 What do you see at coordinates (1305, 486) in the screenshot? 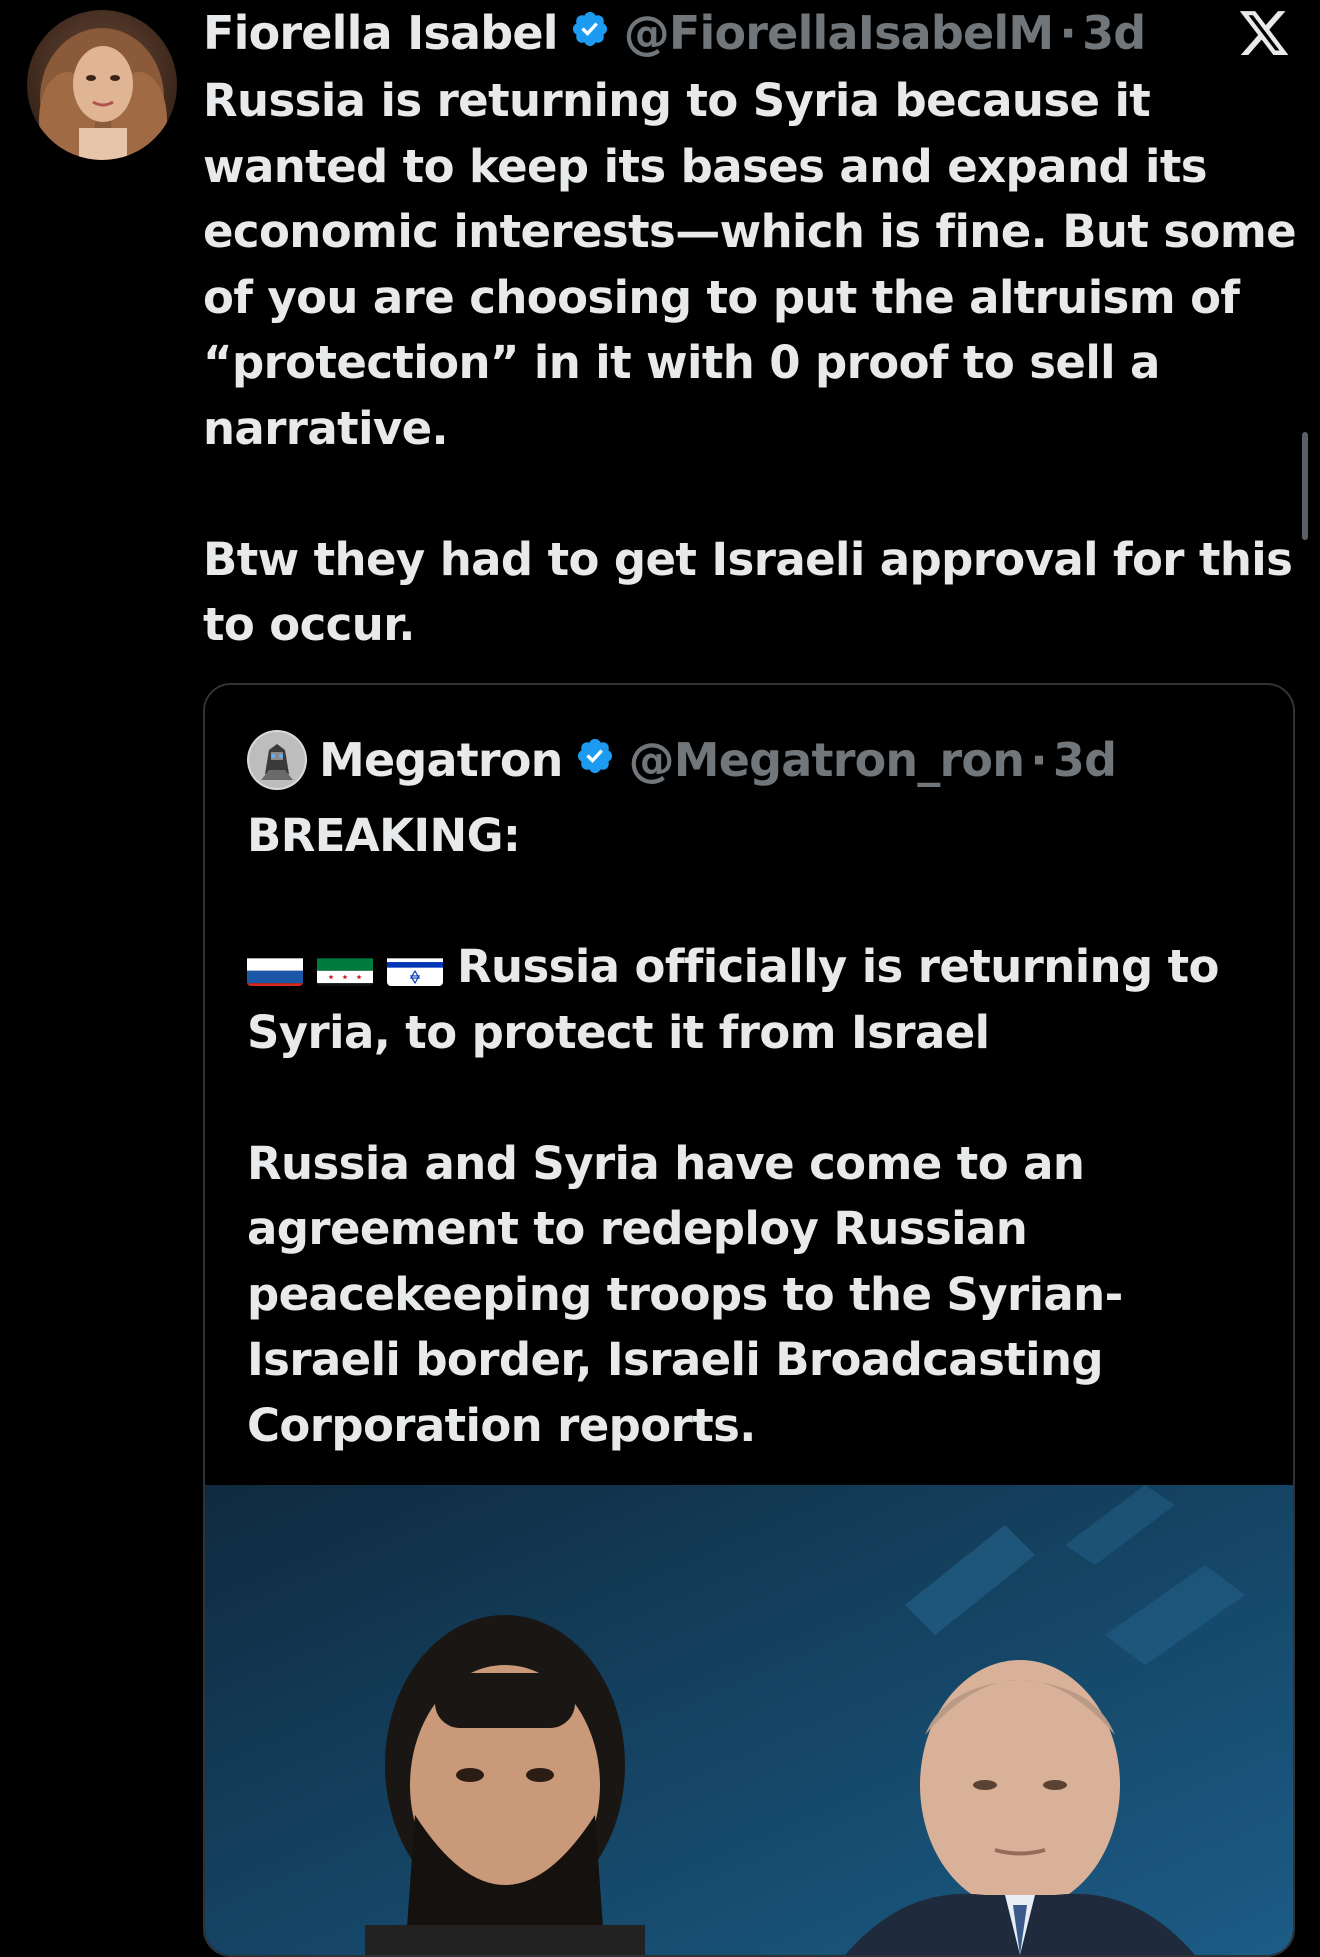
I see `scrollbar-thumb` at bounding box center [1305, 486].